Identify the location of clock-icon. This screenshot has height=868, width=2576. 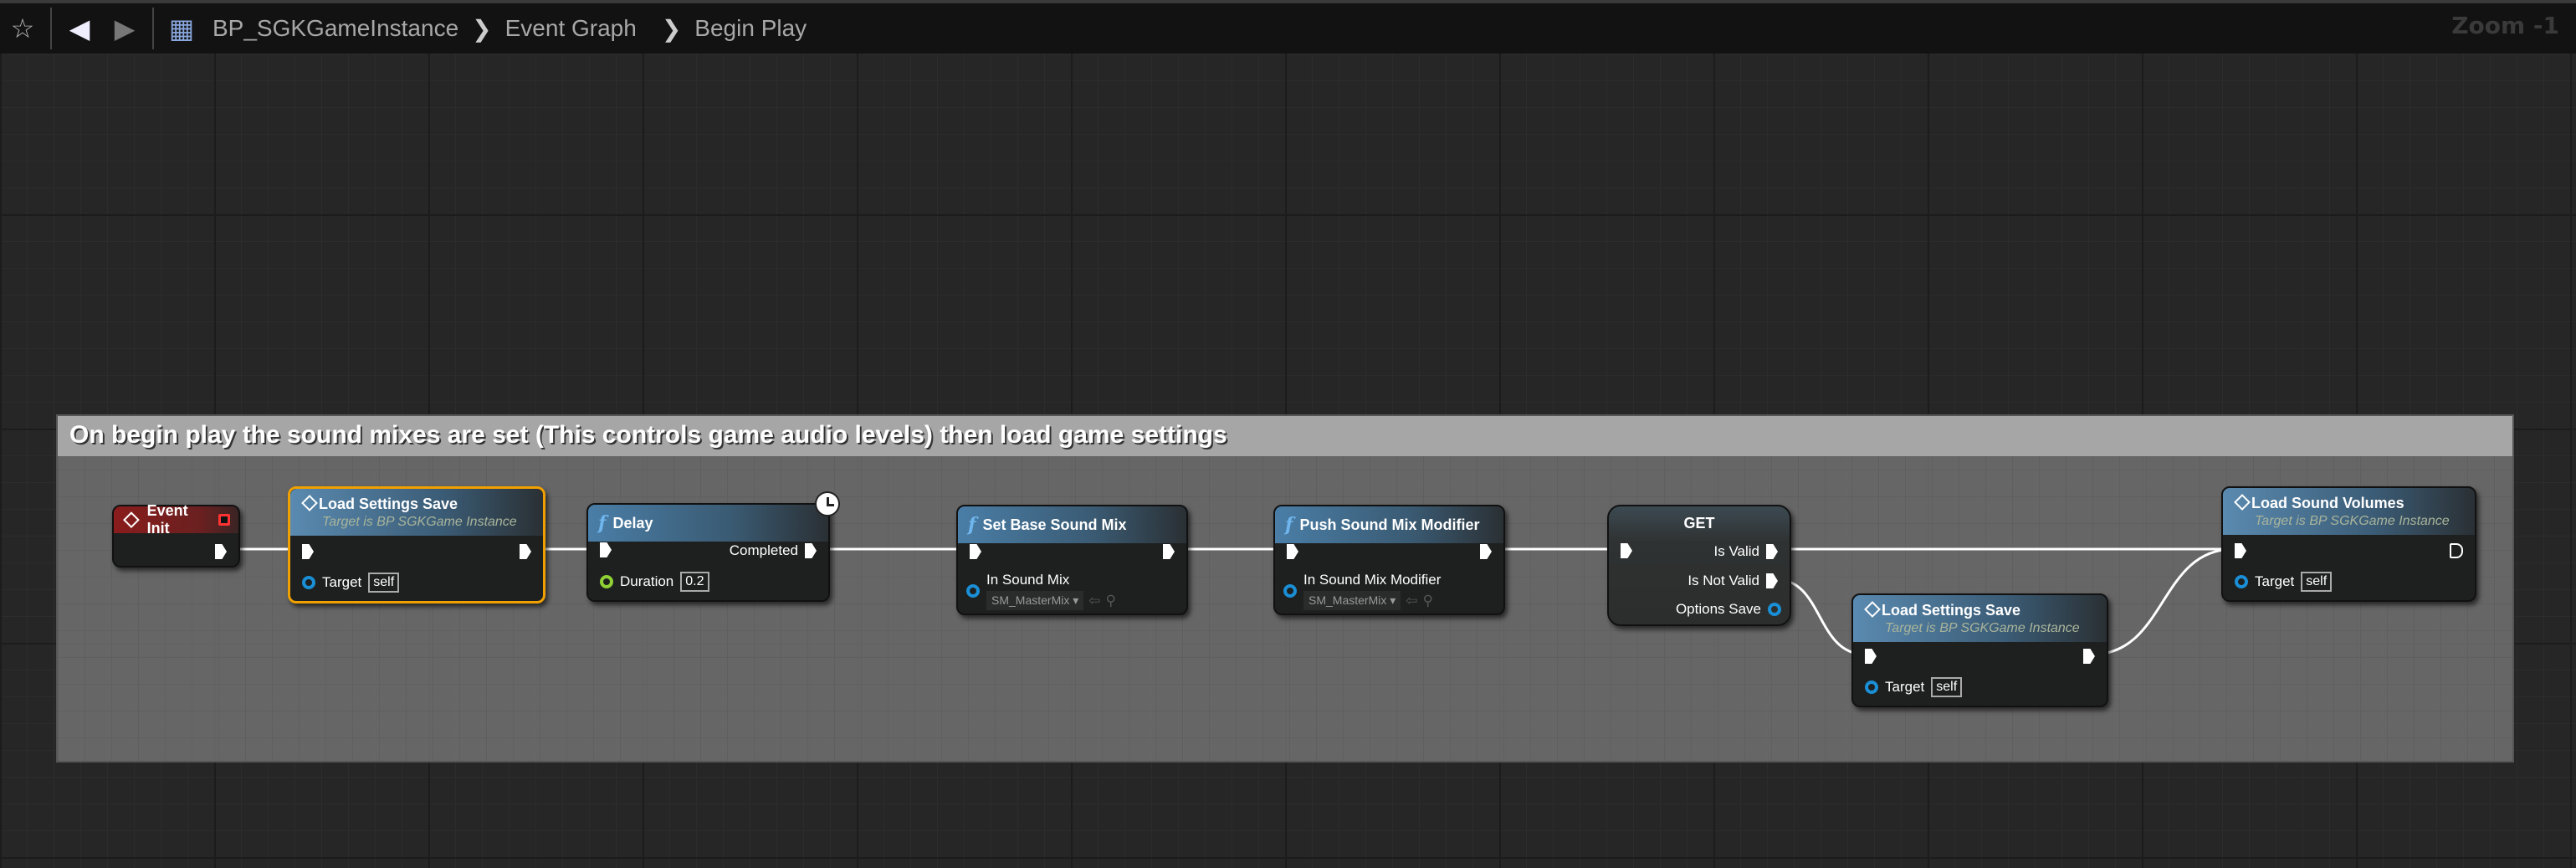
(828, 503).